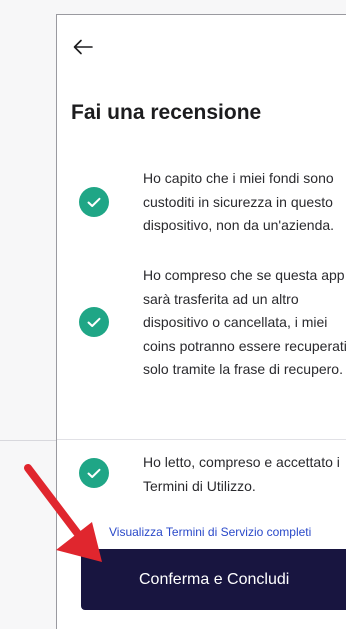 This screenshot has width=346, height=629. Describe the element at coordinates (243, 369) in the screenshot. I see `checklist-line: solo tramite la frase di recupero.` at that location.